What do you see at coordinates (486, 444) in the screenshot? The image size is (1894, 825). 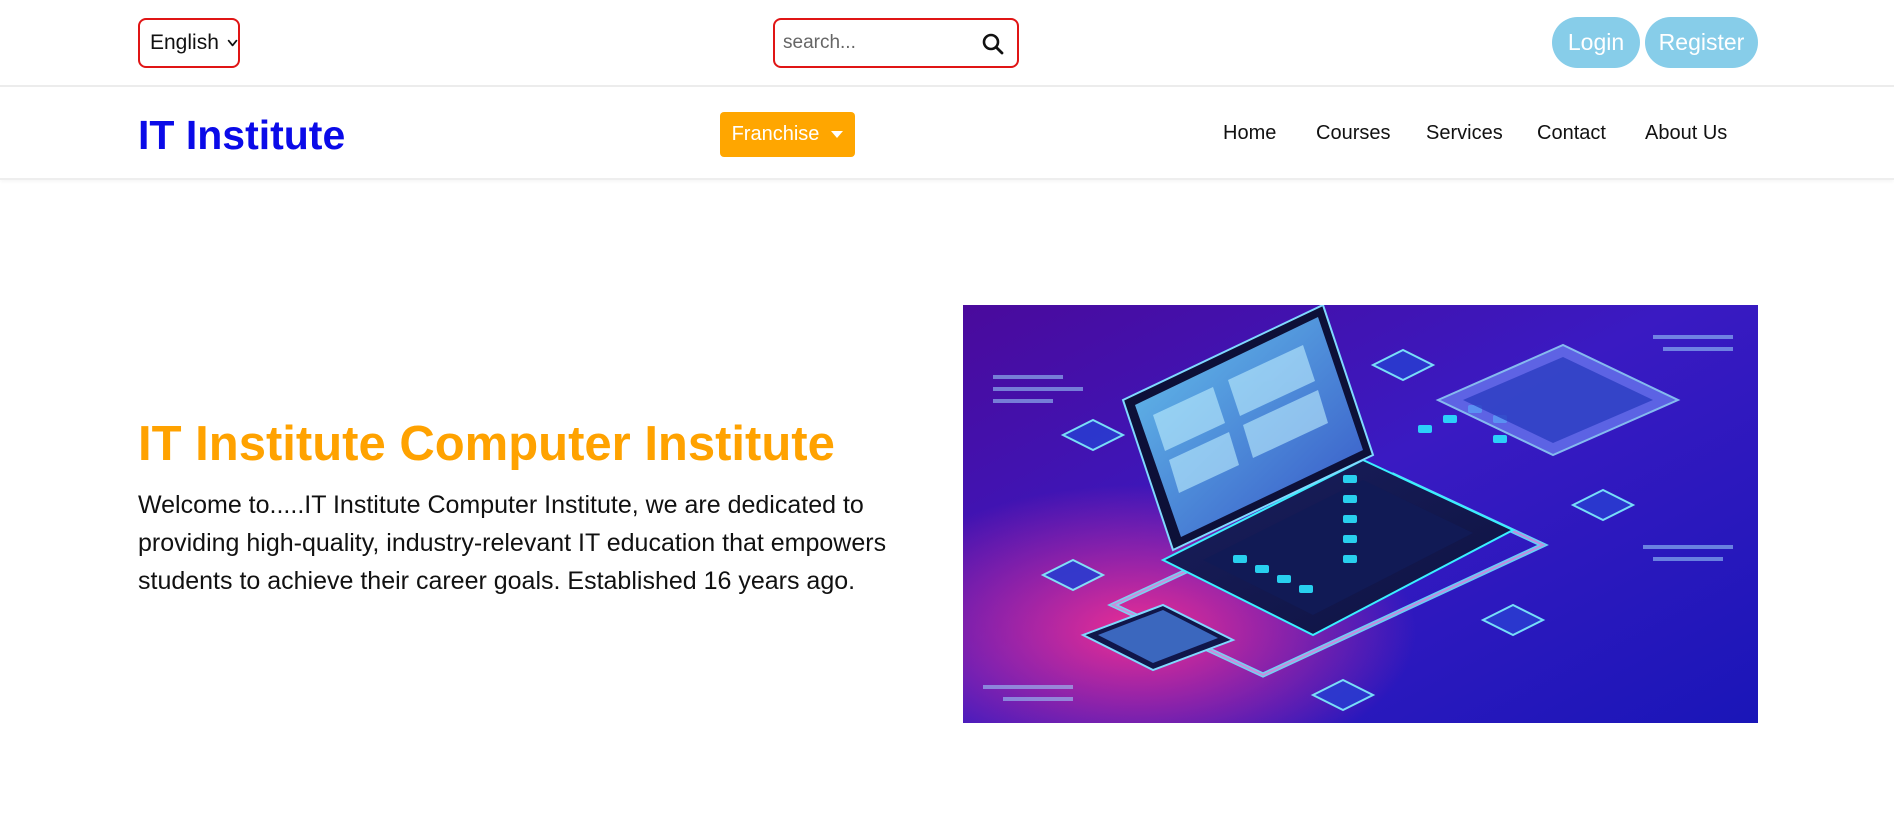 I see `hero-title: IT Institute Computer Institute` at bounding box center [486, 444].